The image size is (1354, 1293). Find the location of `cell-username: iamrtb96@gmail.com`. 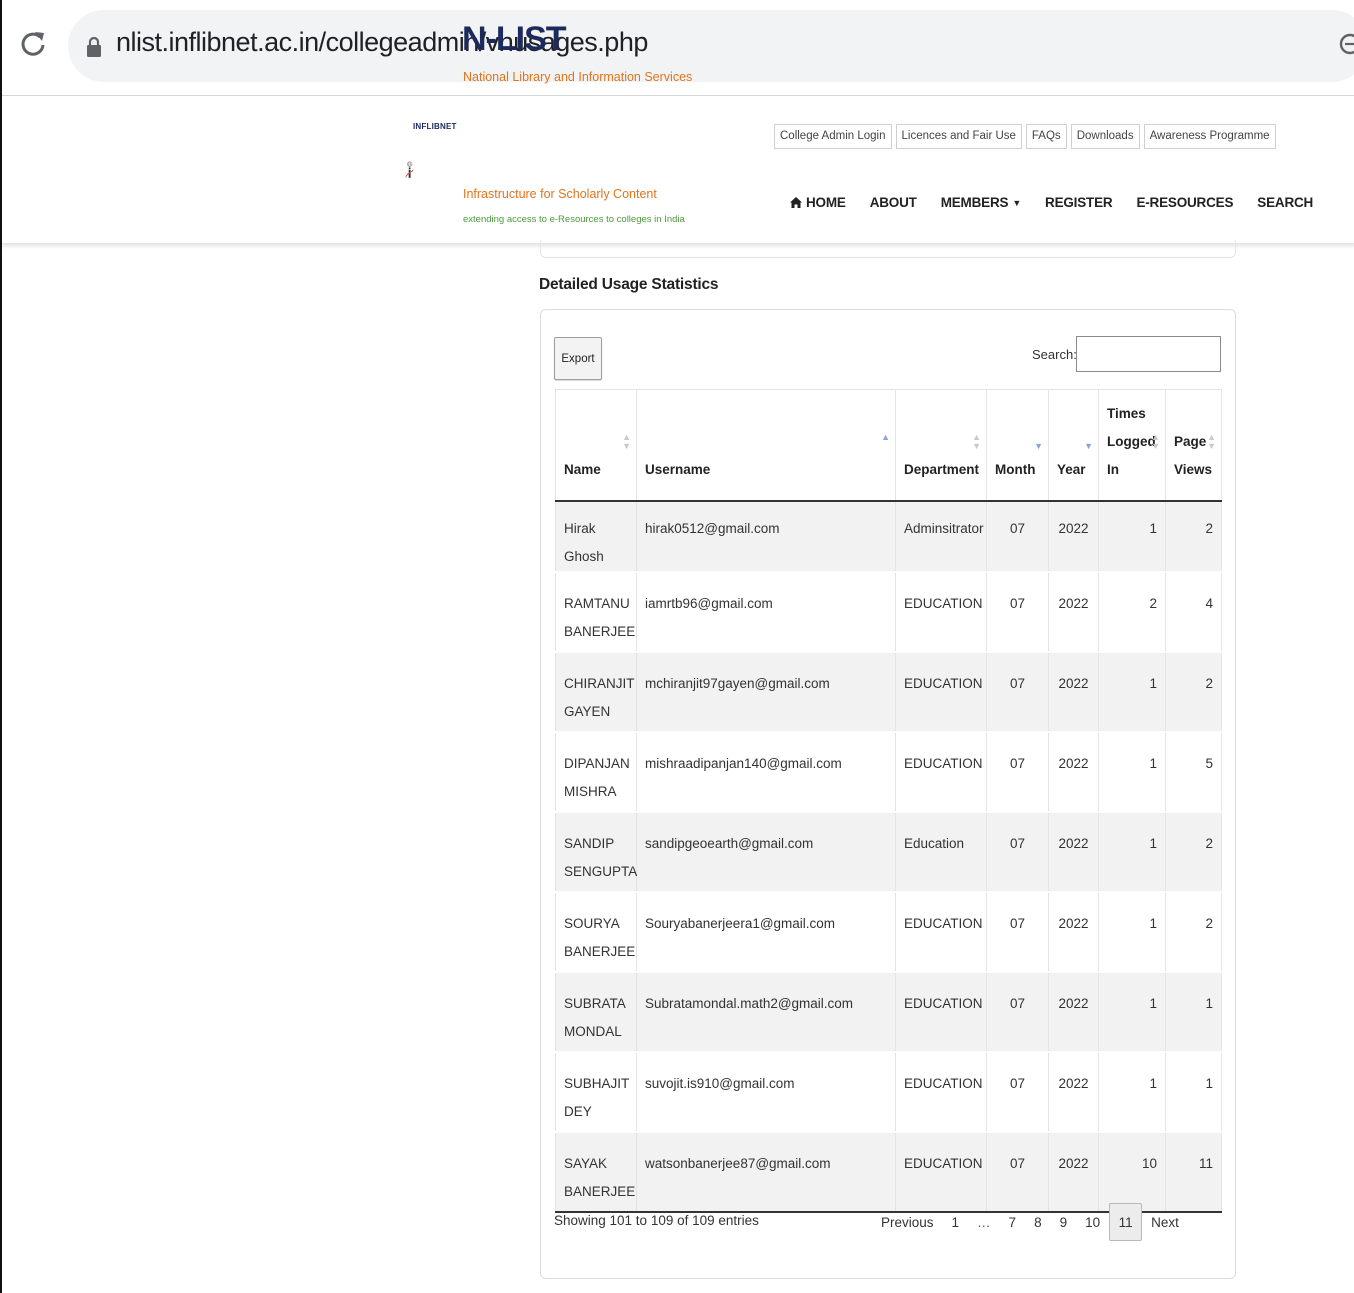

cell-username: iamrtb96@gmail.com is located at coordinates (766, 611).